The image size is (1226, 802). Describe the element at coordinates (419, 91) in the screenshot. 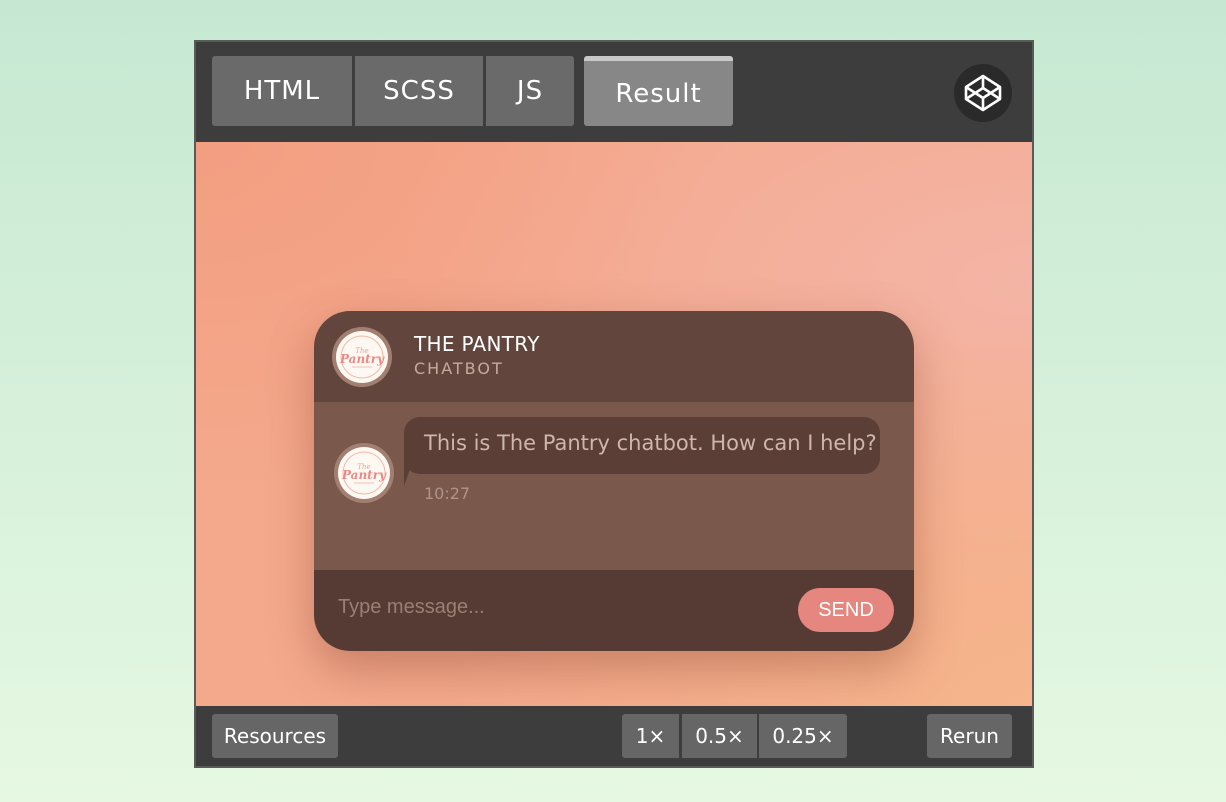

I see `tab-scss: SCSS` at that location.